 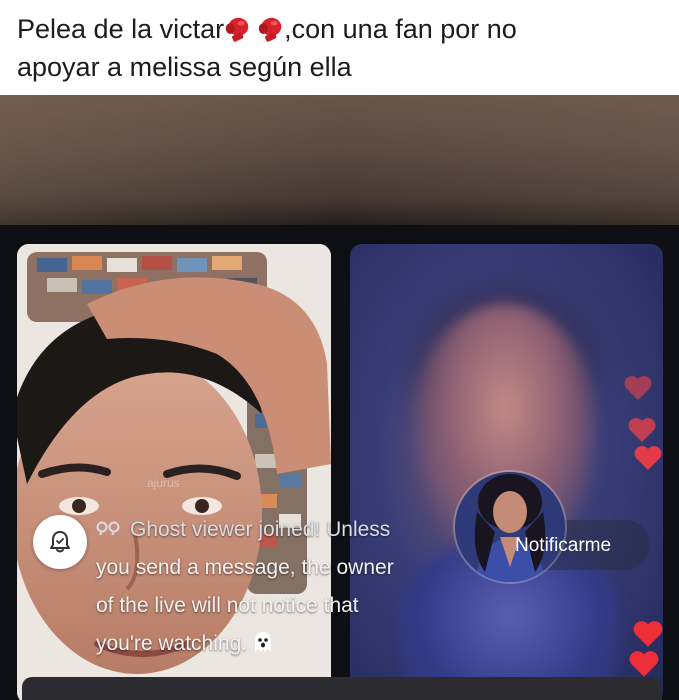 What do you see at coordinates (281, 644) in the screenshot?
I see `notice-line-4: you're watching.` at bounding box center [281, 644].